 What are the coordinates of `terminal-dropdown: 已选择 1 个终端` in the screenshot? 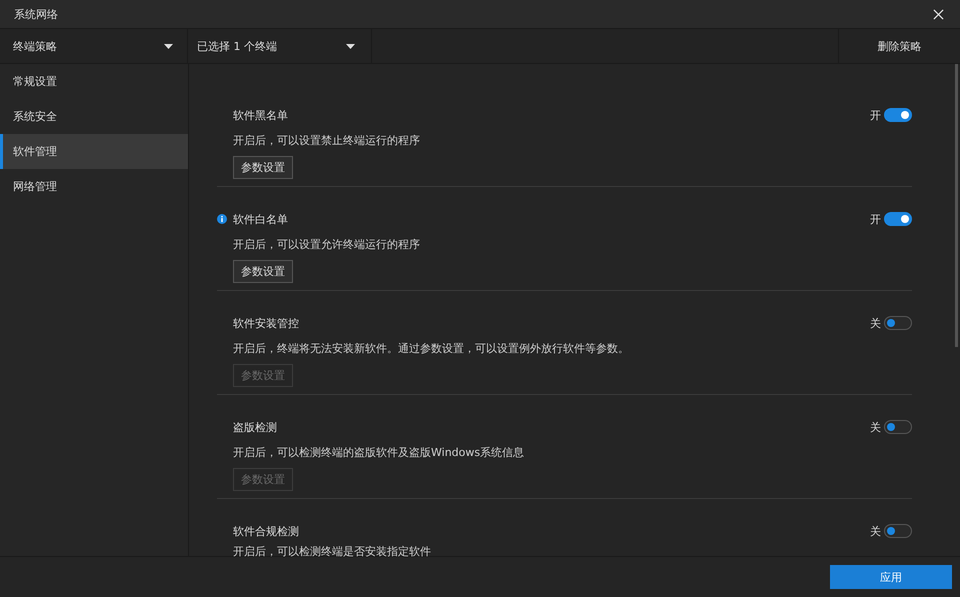 It's located at (280, 46).